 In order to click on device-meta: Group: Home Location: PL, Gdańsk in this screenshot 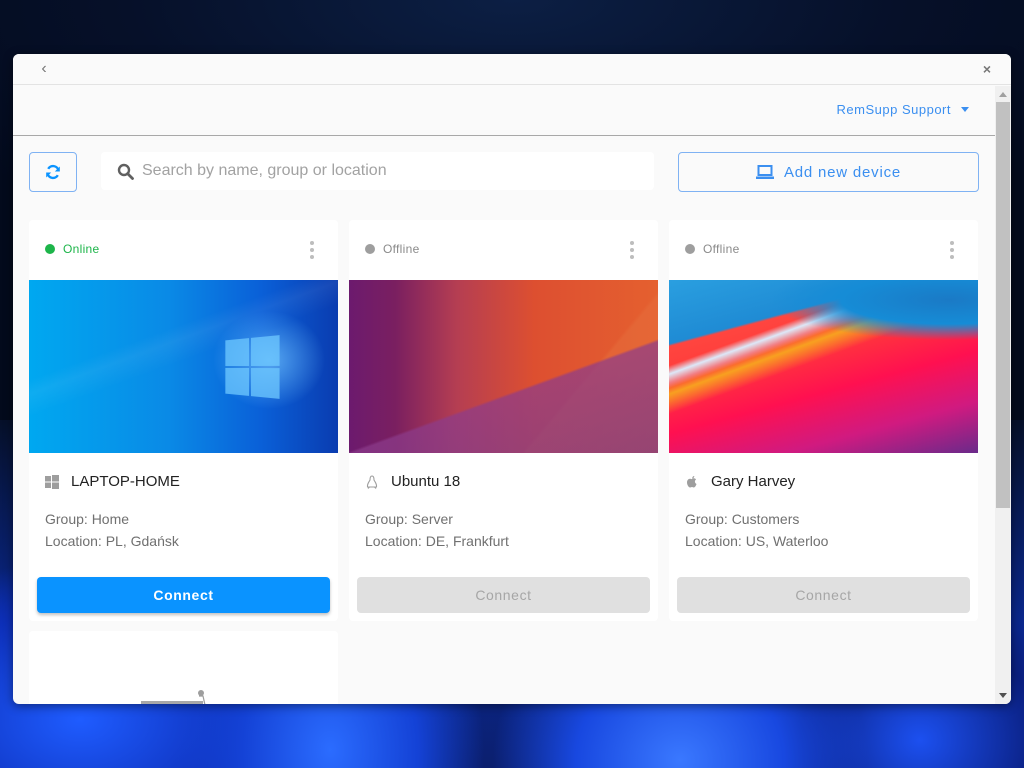, I will do `click(183, 530)`.